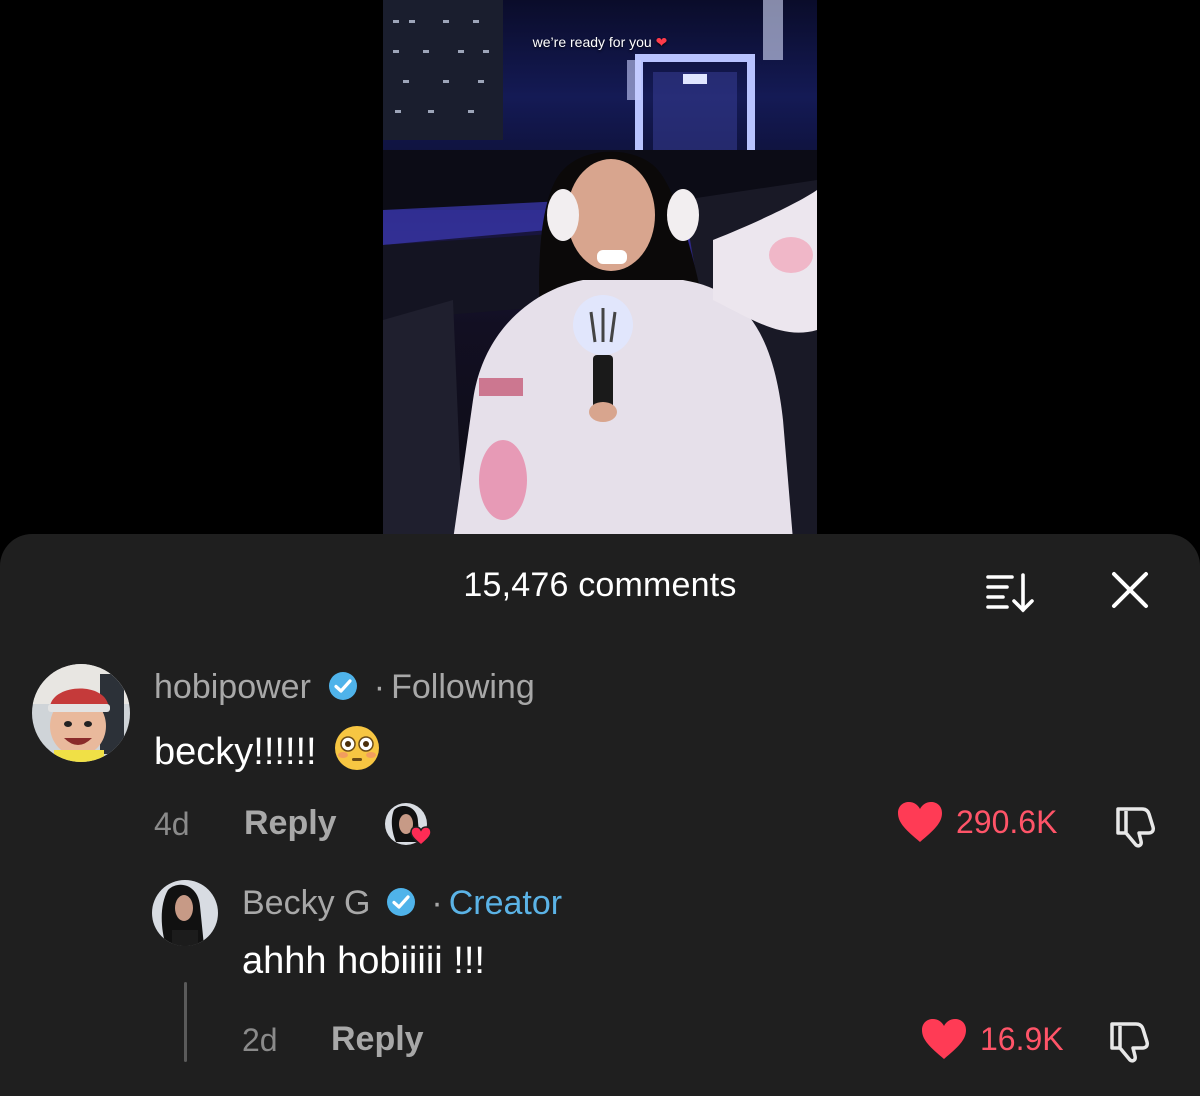 The image size is (1200, 1096). I want to click on like-button: 16.9K, so click(992, 1039).